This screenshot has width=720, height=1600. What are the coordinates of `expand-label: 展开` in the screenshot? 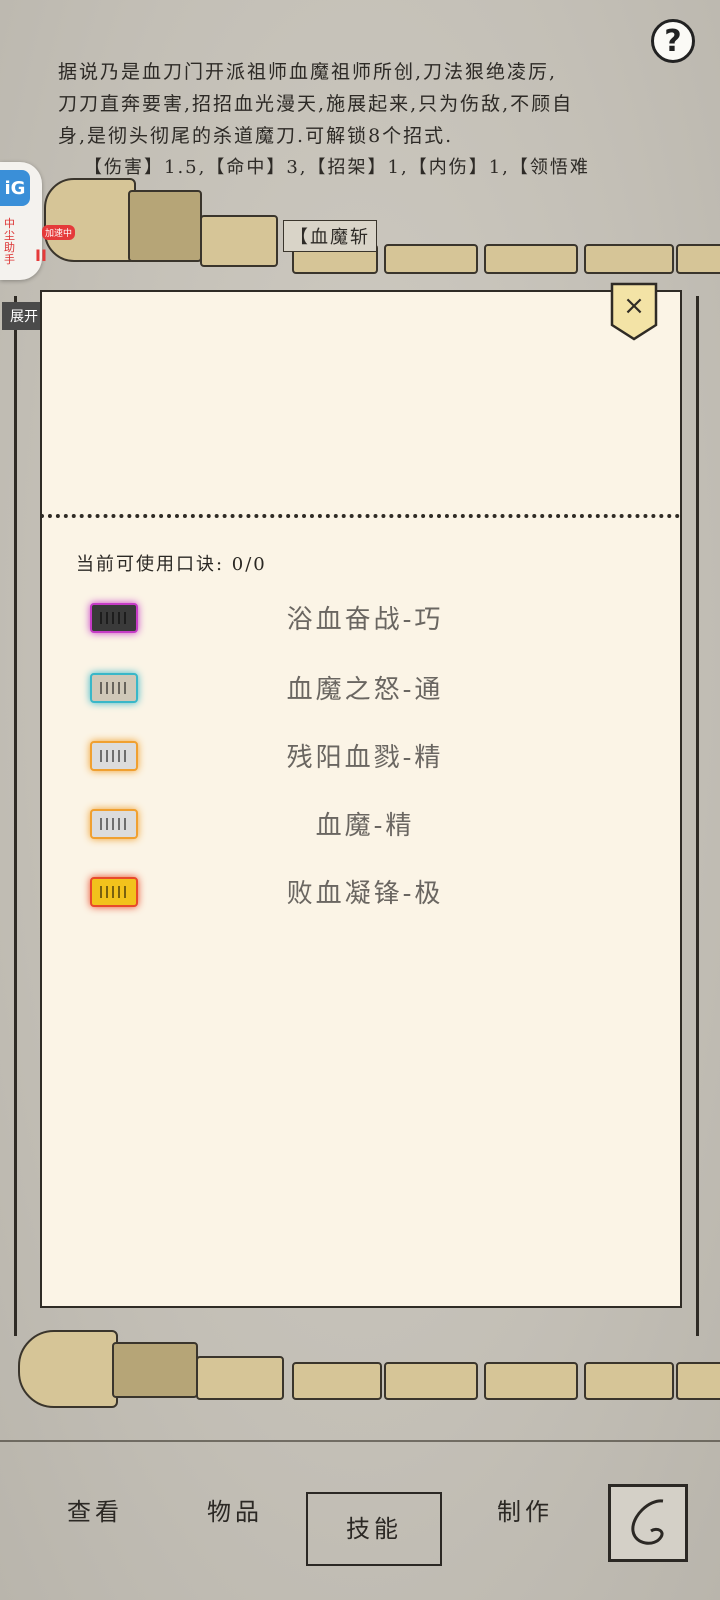 It's located at (24, 317).